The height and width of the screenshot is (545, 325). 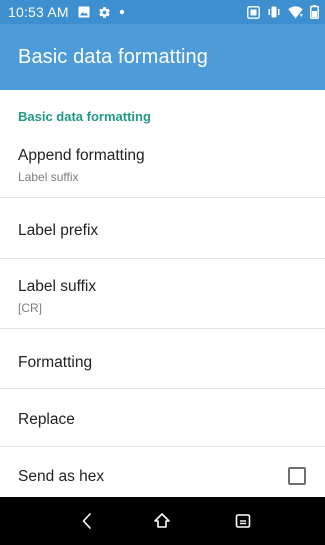 What do you see at coordinates (113, 56) in the screenshot?
I see `page-title: Basic data formatting` at bounding box center [113, 56].